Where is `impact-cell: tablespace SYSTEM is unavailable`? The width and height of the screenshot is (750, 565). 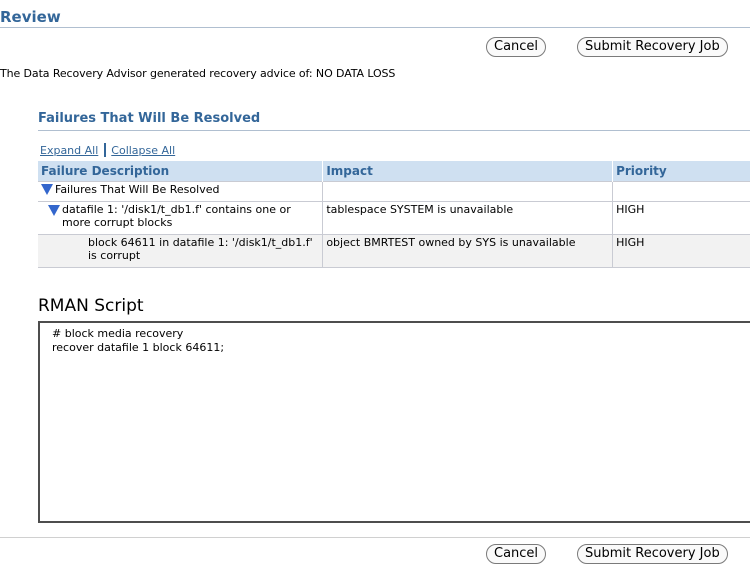 impact-cell: tablespace SYSTEM is unavailable is located at coordinates (468, 218).